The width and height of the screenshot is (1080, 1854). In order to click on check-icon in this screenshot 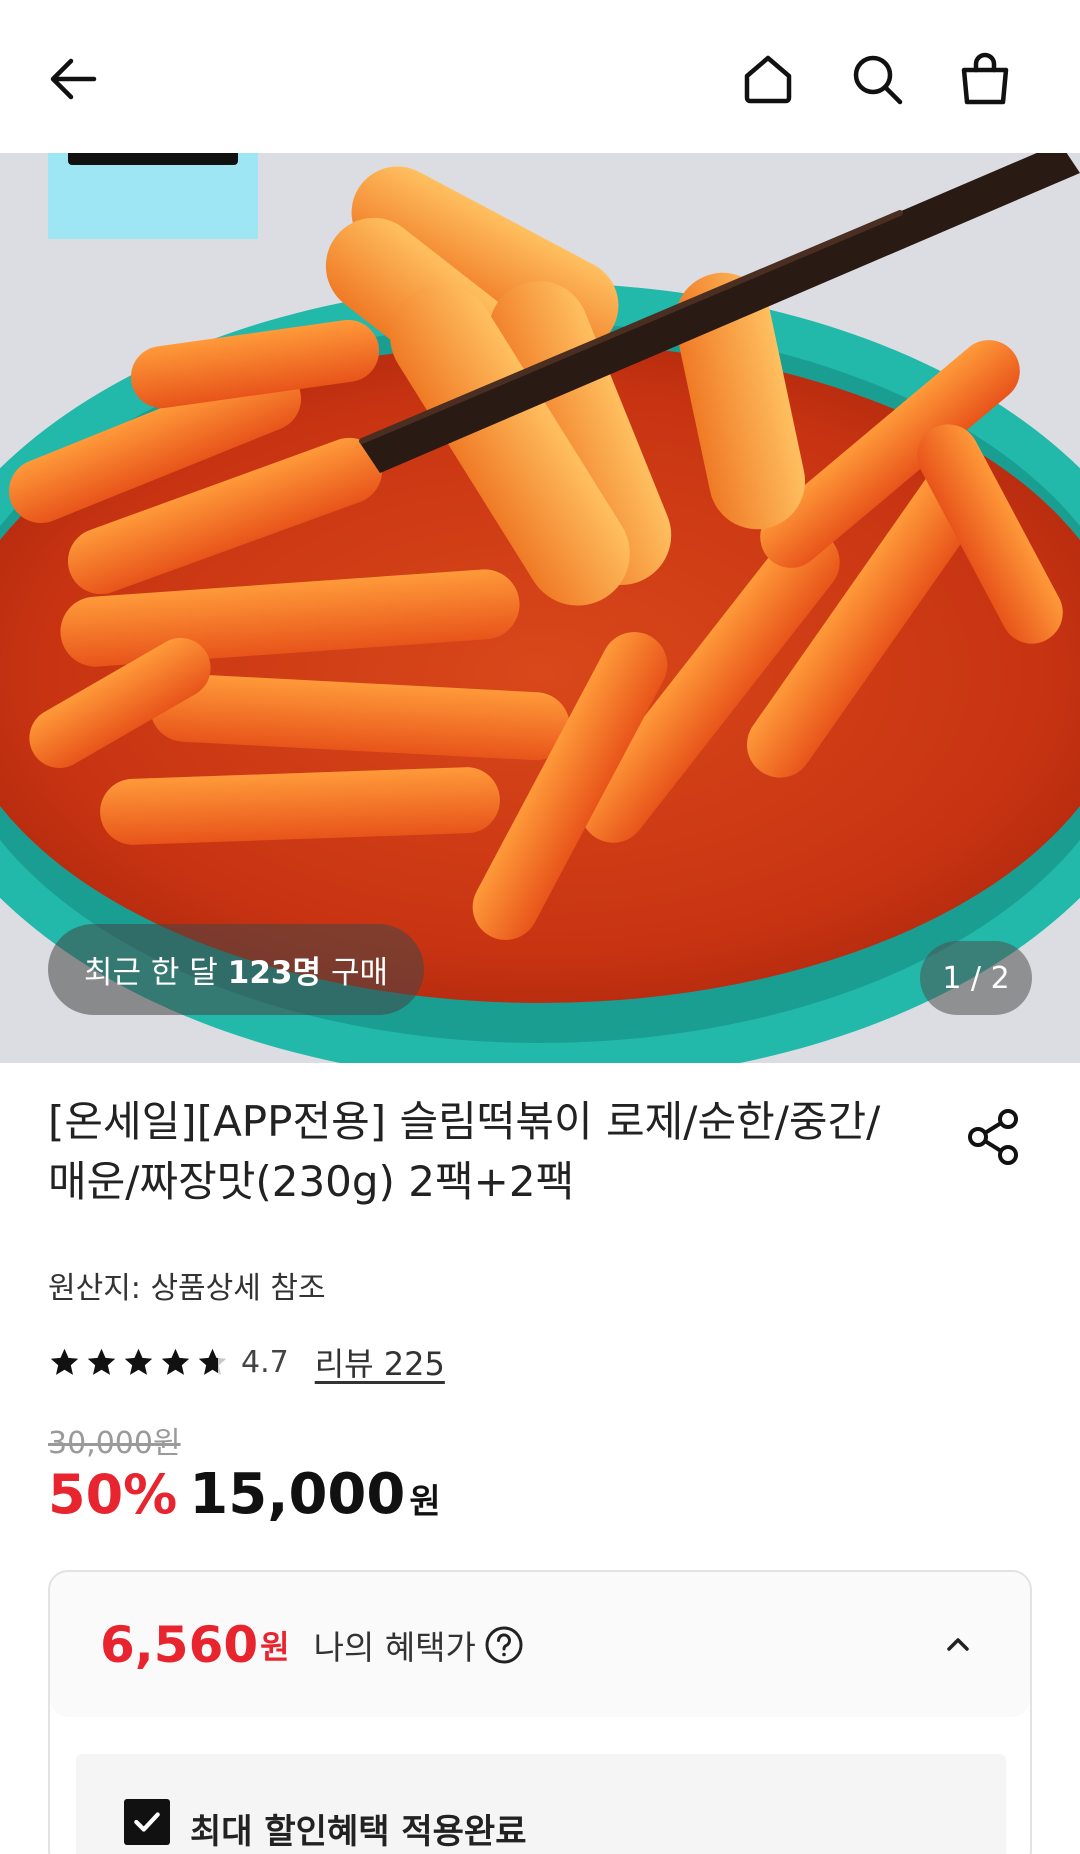, I will do `click(147, 1822)`.